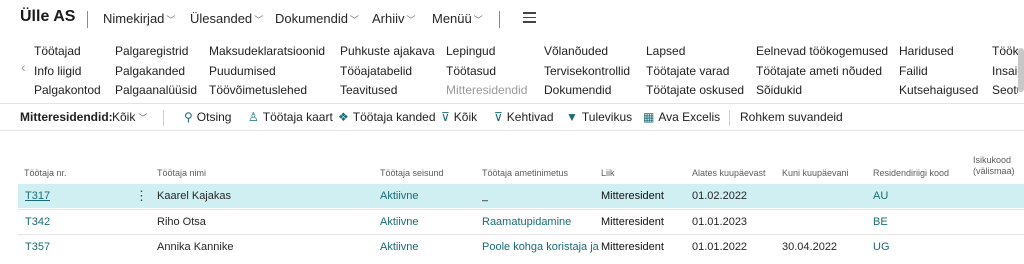 This screenshot has height=264, width=1024. Describe the element at coordinates (810, 247) in the screenshot. I see `to-date: 30.04.2022` at that location.